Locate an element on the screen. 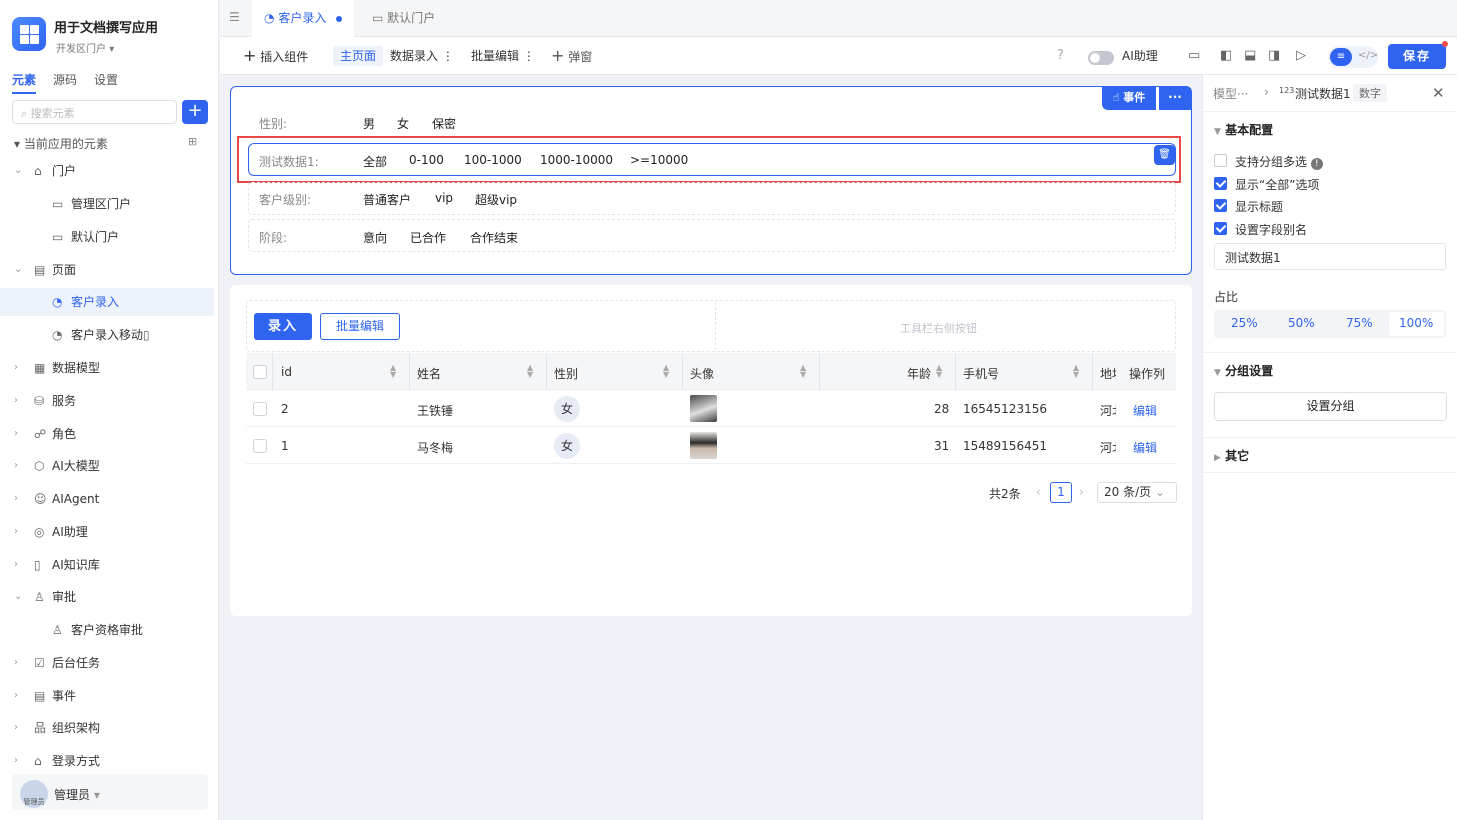 The image size is (1457, 820). section-group: ▼ 分组设置 is located at coordinates (1243, 370).